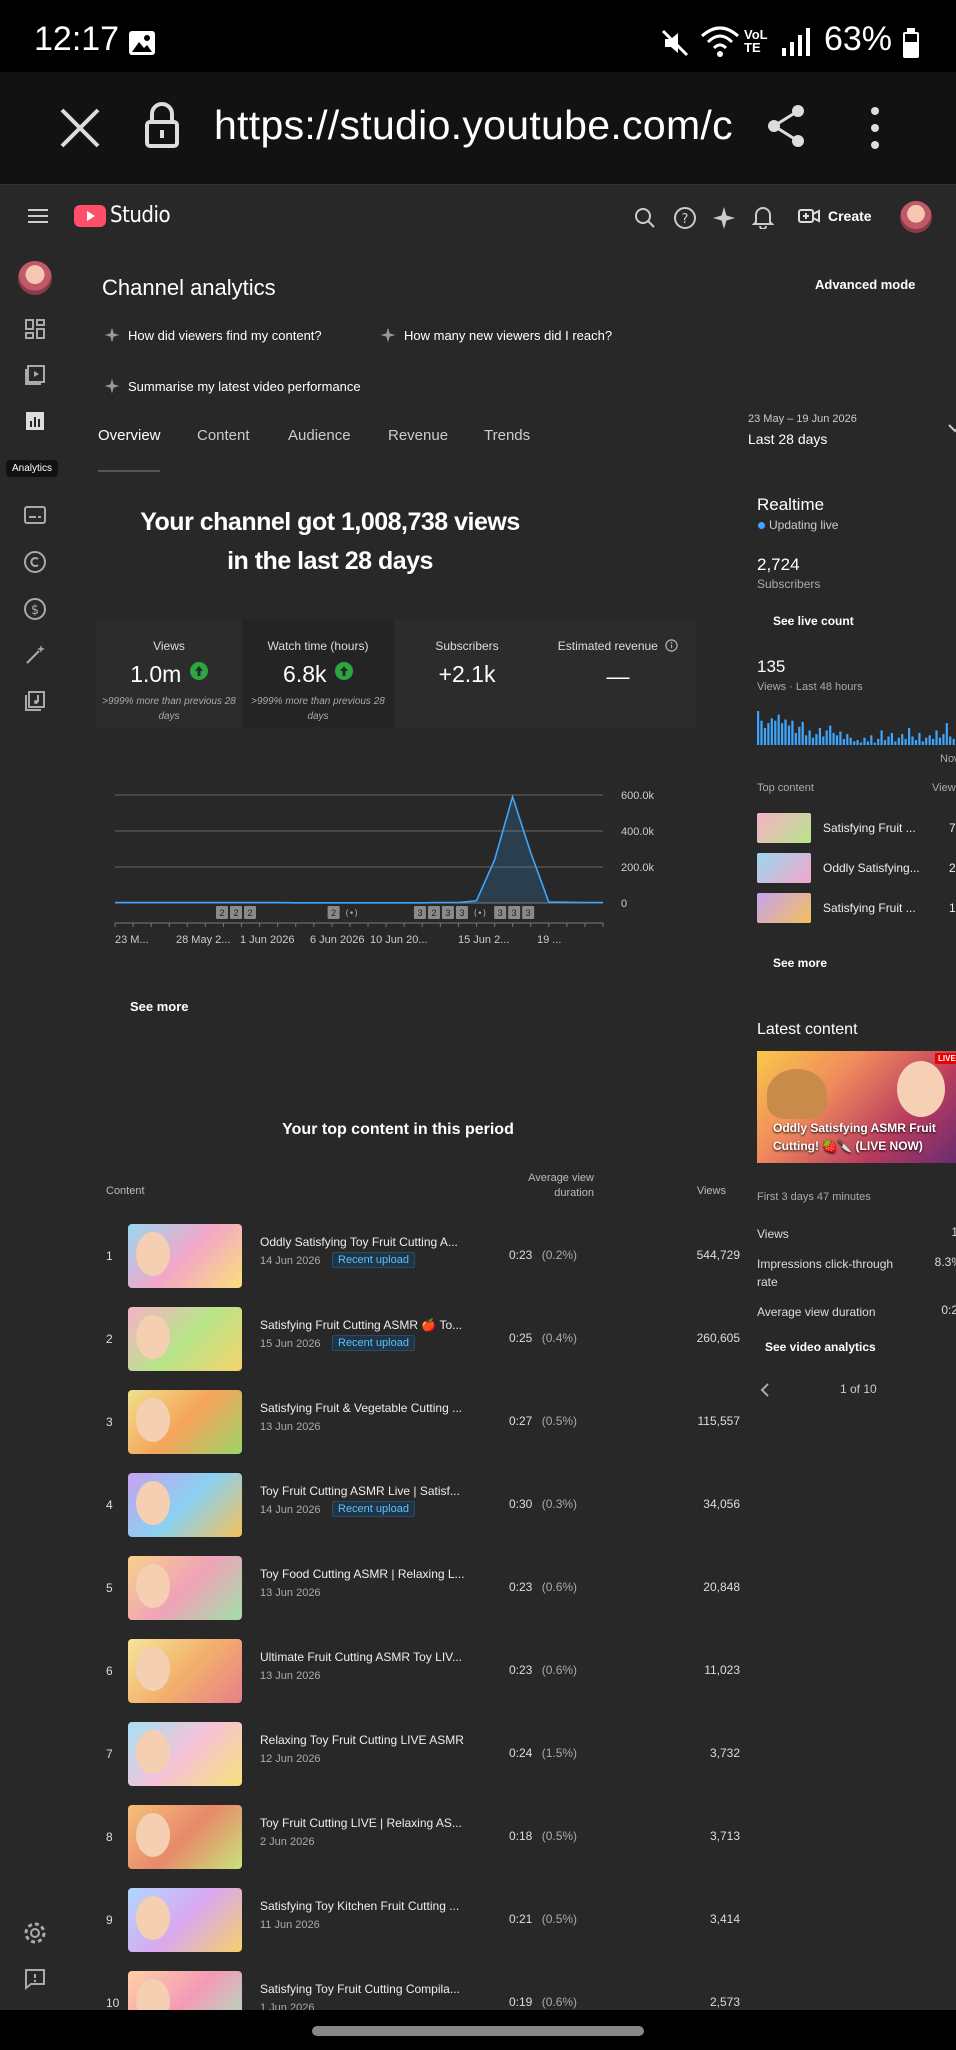 The image size is (956, 2050). What do you see at coordinates (618, 676) in the screenshot?
I see `metric-value: —` at bounding box center [618, 676].